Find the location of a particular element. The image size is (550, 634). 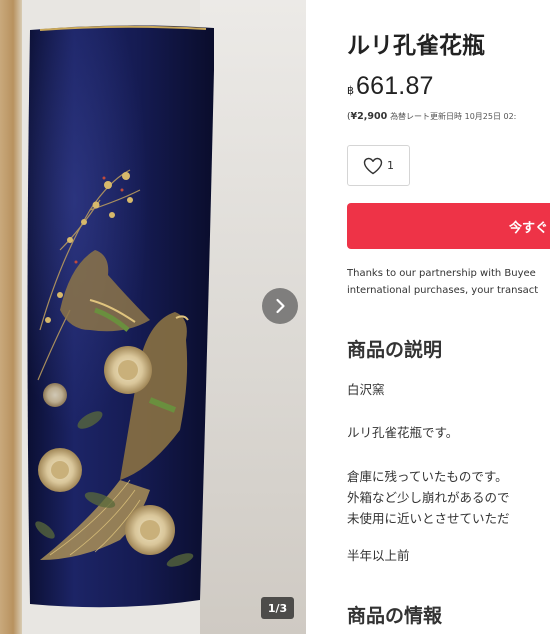

description-line-3: 倉庫に残っていたものです。 is located at coordinates (427, 476).